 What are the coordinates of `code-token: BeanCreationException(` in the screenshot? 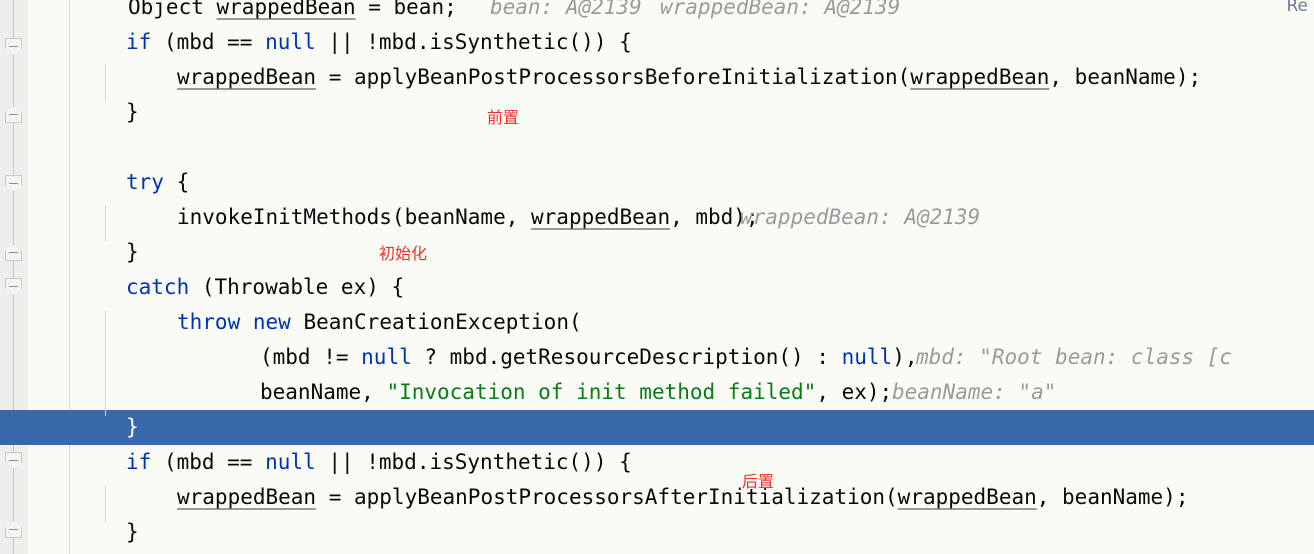 It's located at (436, 322).